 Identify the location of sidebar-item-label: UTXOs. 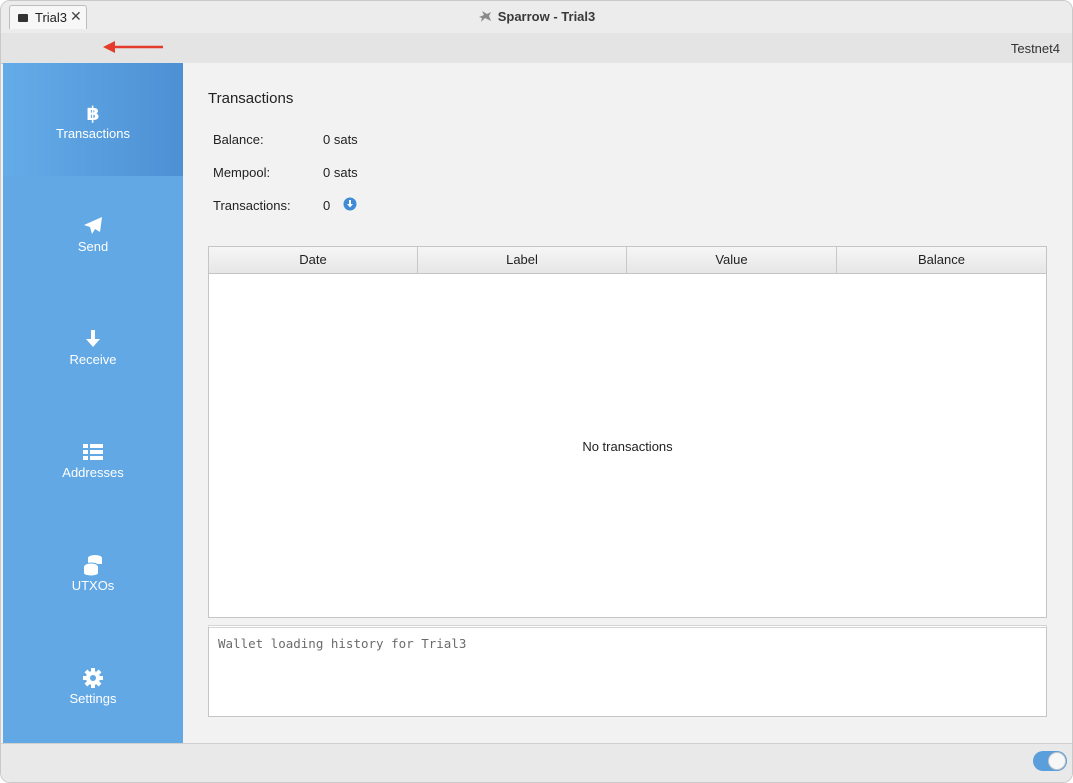
(93, 585).